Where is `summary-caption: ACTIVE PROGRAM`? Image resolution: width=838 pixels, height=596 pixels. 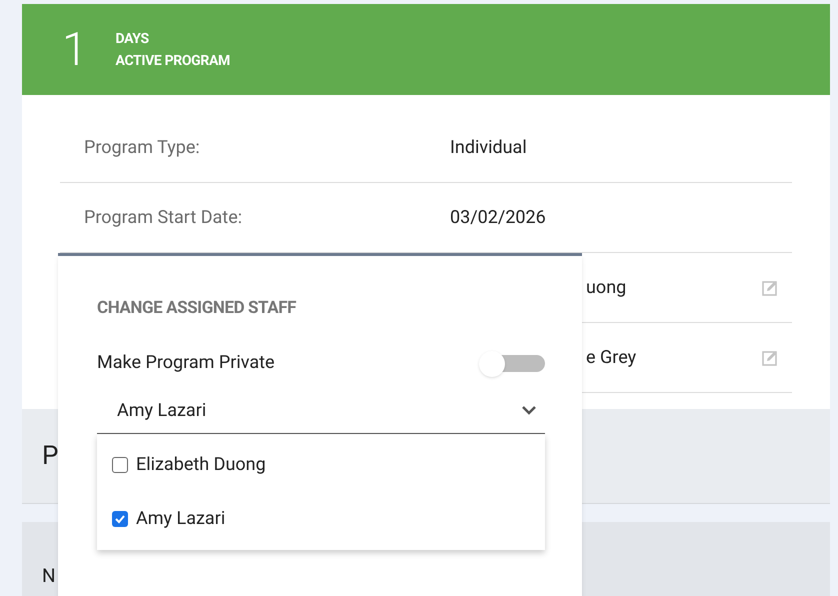
summary-caption: ACTIVE PROGRAM is located at coordinates (173, 61).